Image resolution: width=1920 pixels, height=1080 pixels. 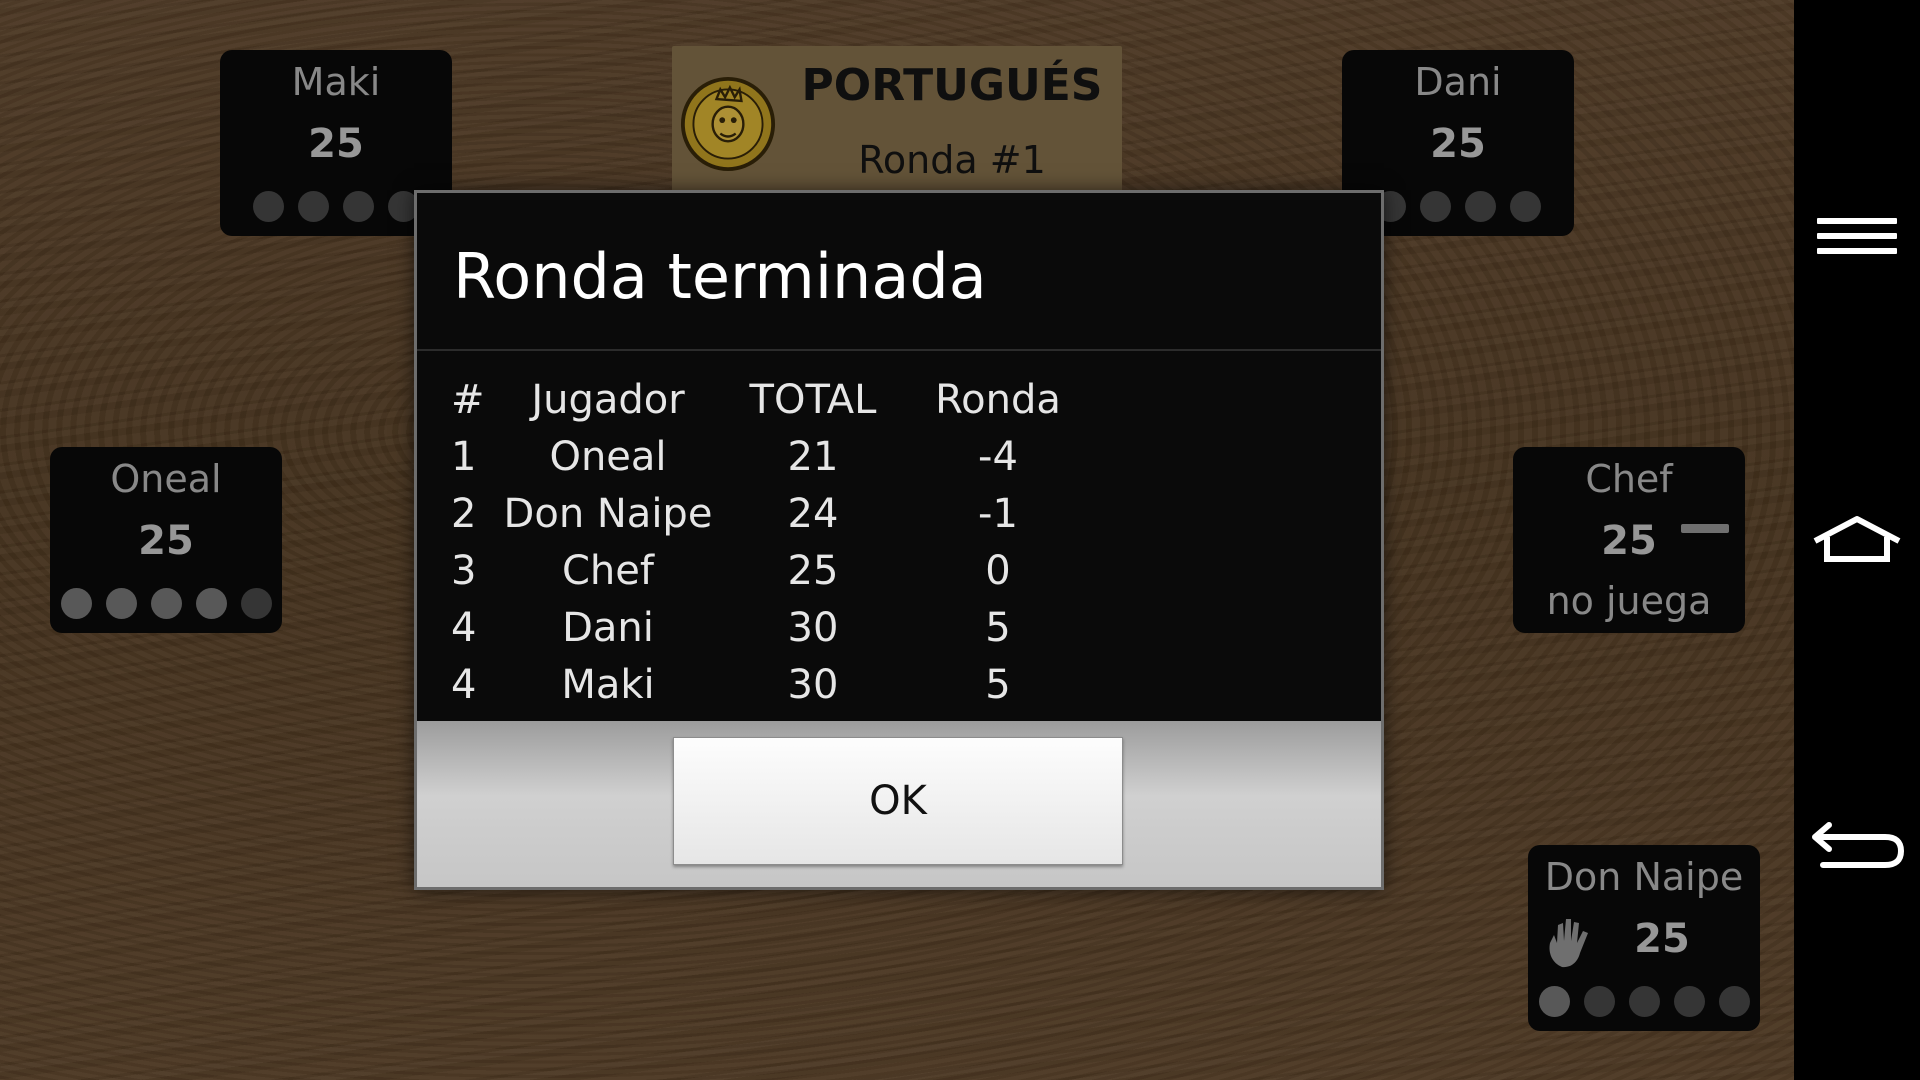 What do you see at coordinates (608, 684) in the screenshot?
I see `cell-player: Maki` at bounding box center [608, 684].